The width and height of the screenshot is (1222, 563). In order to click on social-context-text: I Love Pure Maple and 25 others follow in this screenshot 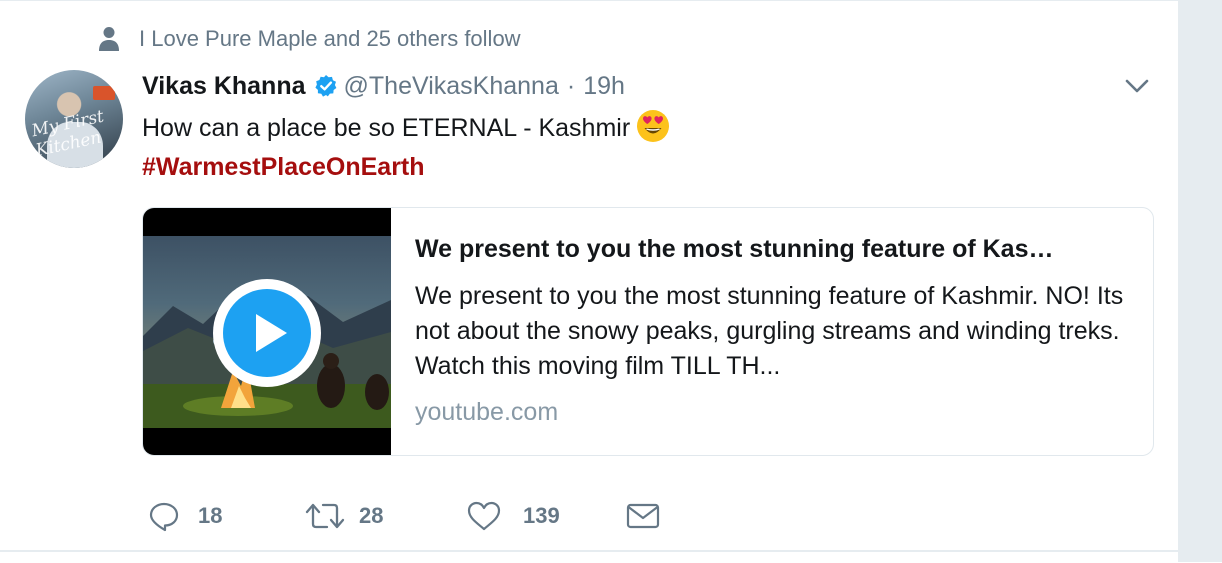, I will do `click(330, 39)`.